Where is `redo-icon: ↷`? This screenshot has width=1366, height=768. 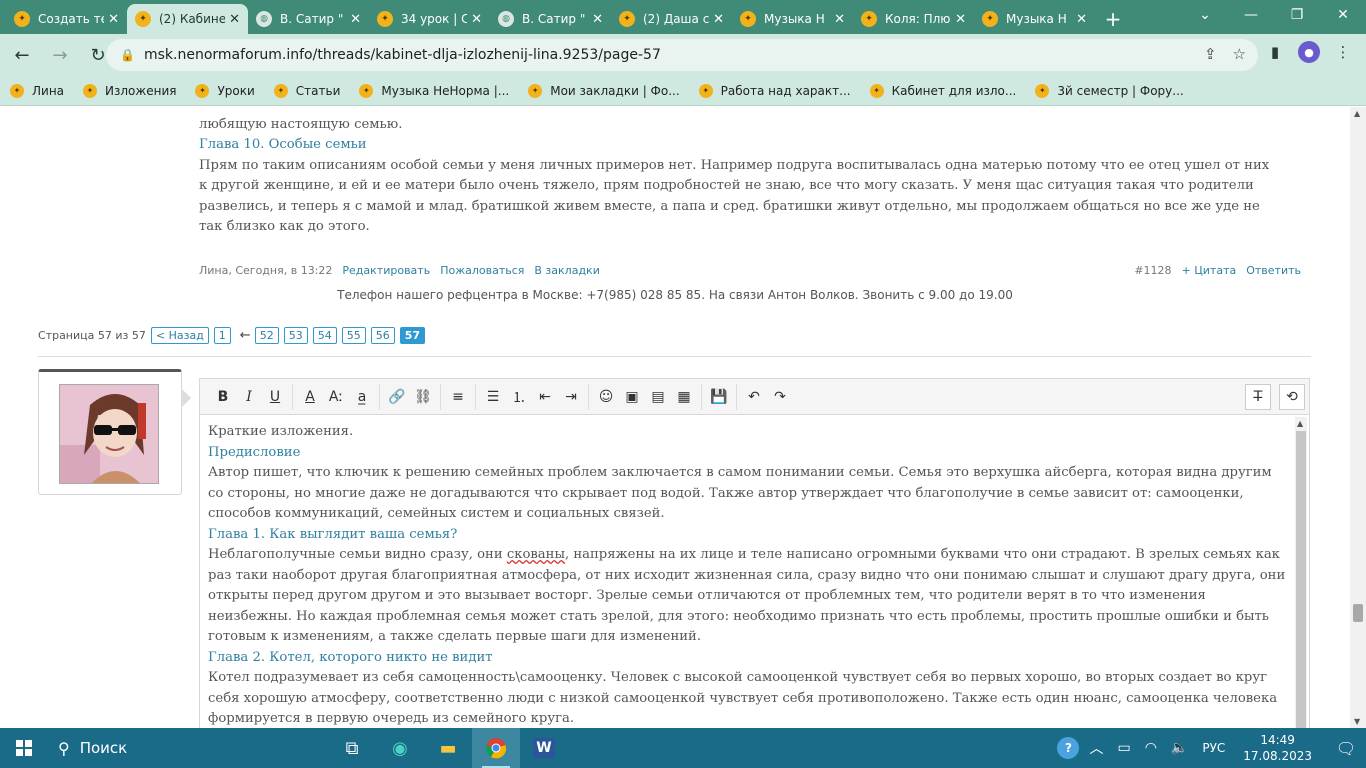 redo-icon: ↷ is located at coordinates (780, 397).